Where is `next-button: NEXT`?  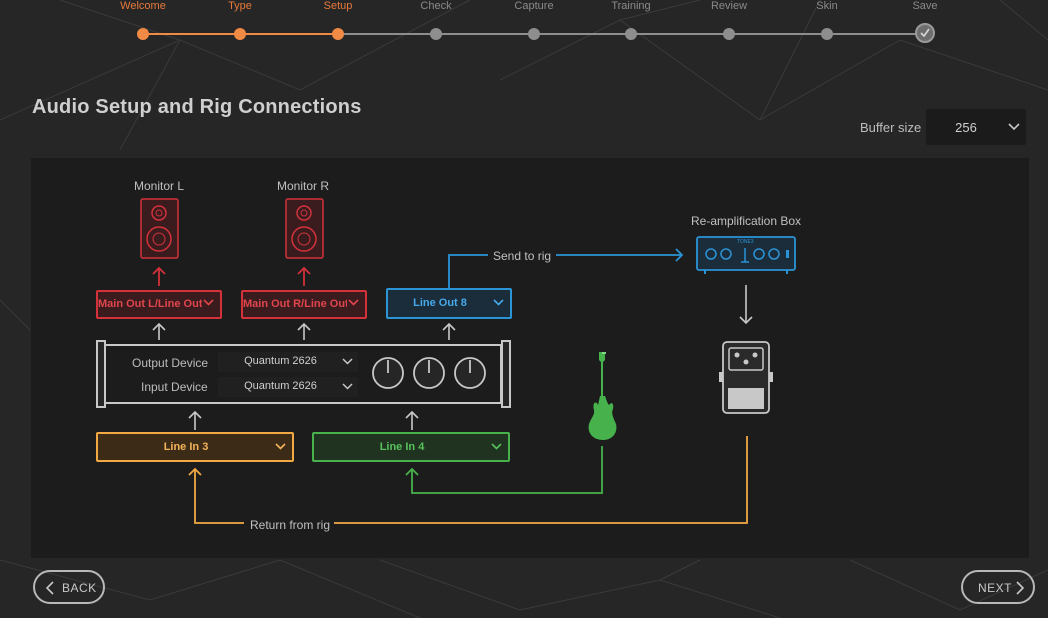
next-button: NEXT is located at coordinates (998, 587).